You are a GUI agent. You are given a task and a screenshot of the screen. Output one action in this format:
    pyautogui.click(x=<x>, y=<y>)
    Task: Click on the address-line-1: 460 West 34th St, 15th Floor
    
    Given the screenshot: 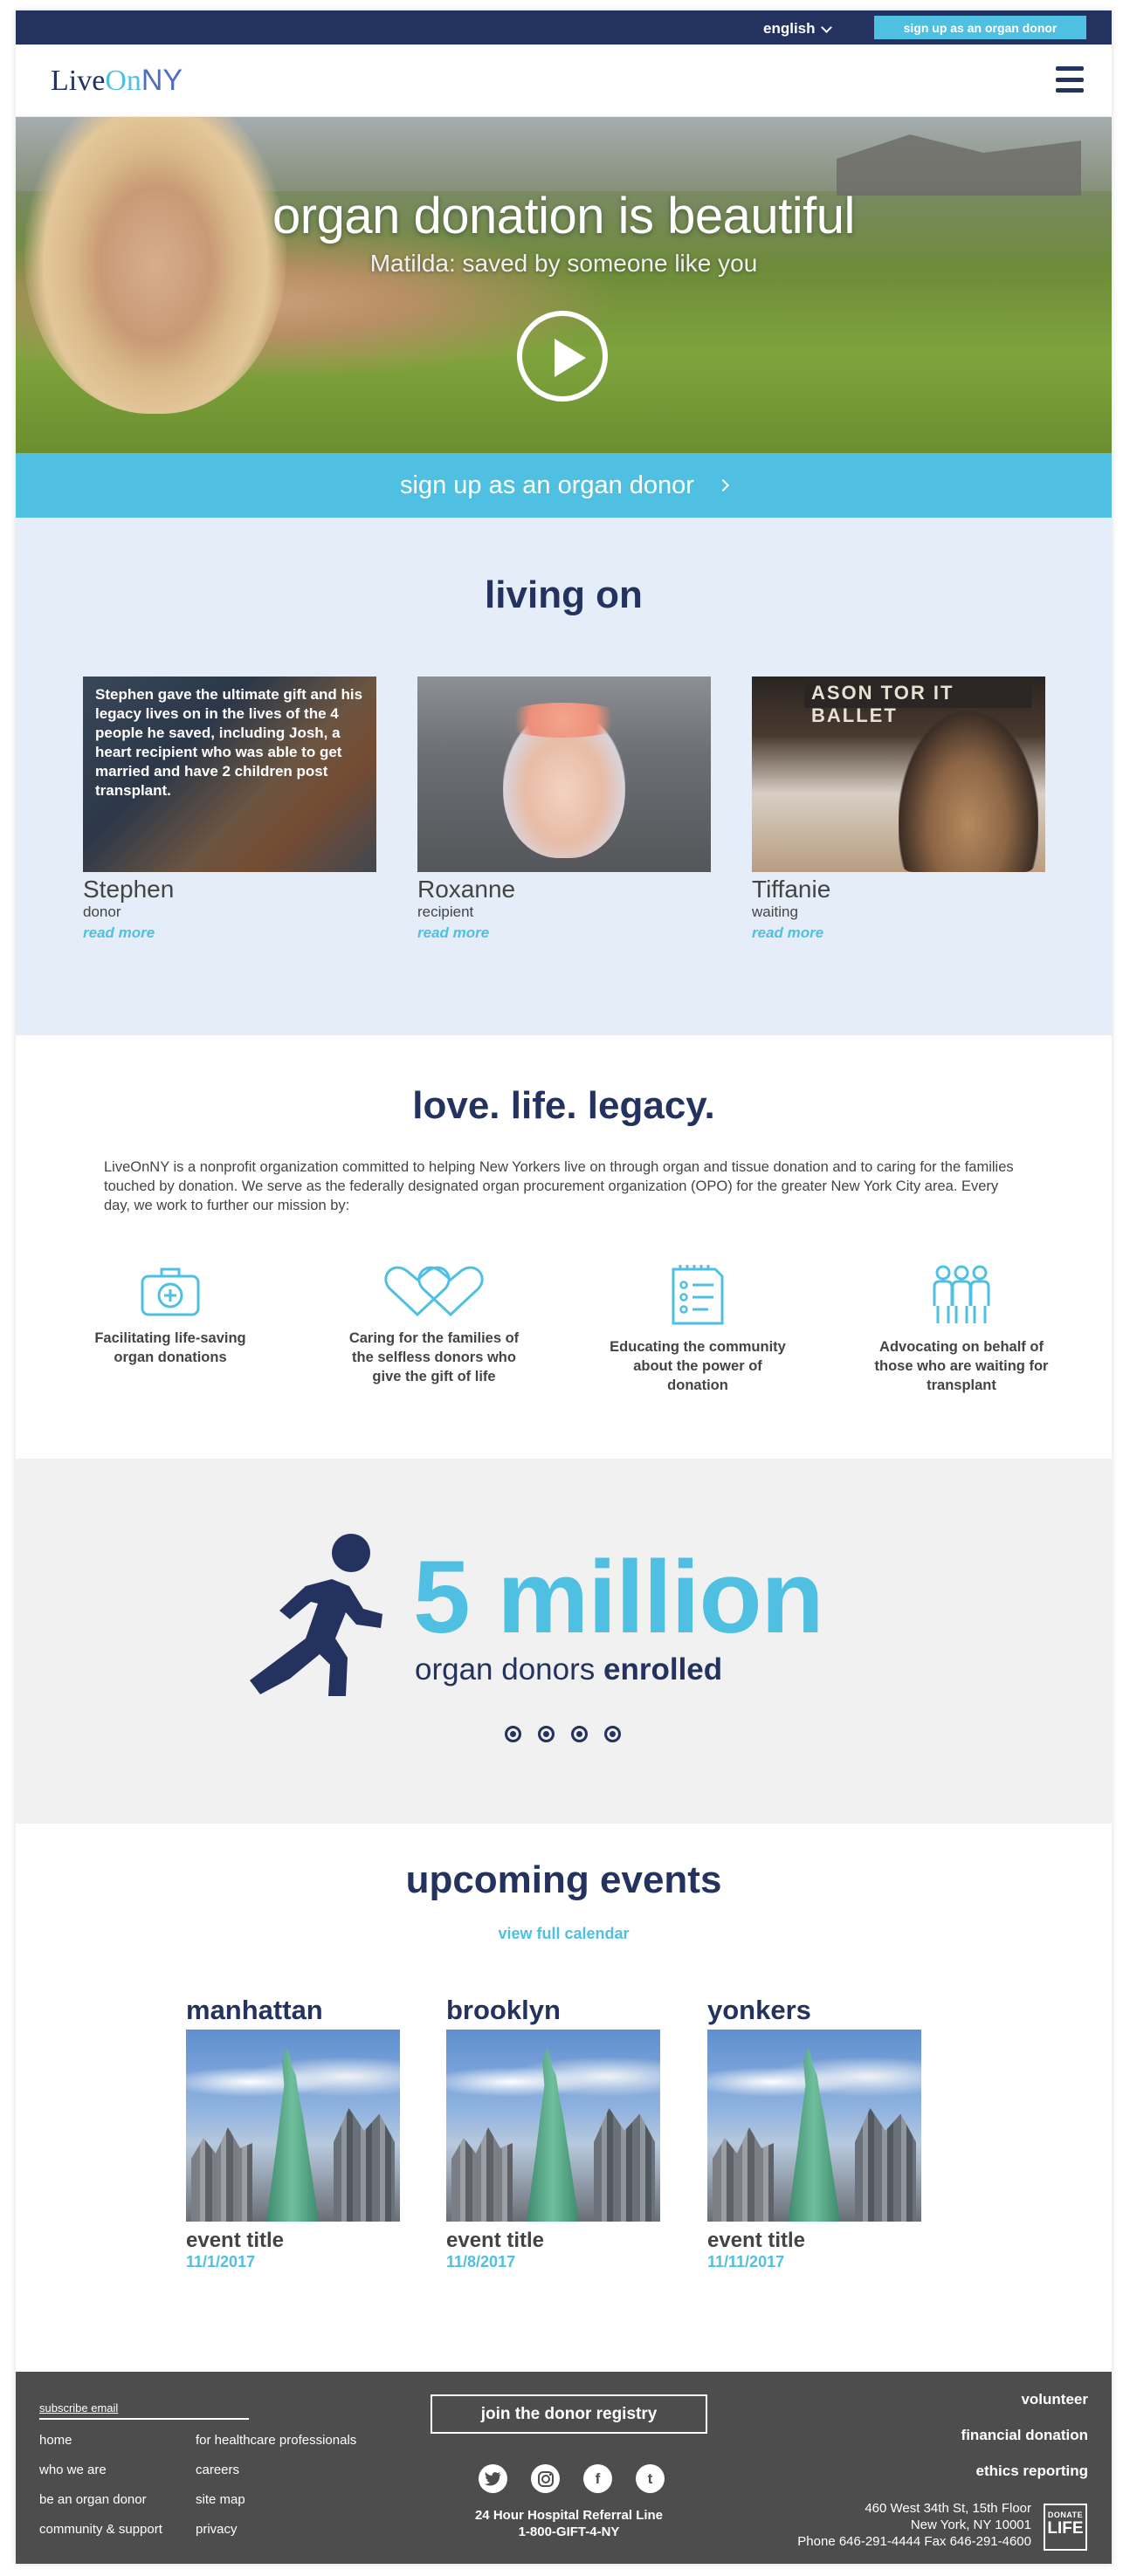 What is the action you would take?
    pyautogui.click(x=948, y=2508)
    